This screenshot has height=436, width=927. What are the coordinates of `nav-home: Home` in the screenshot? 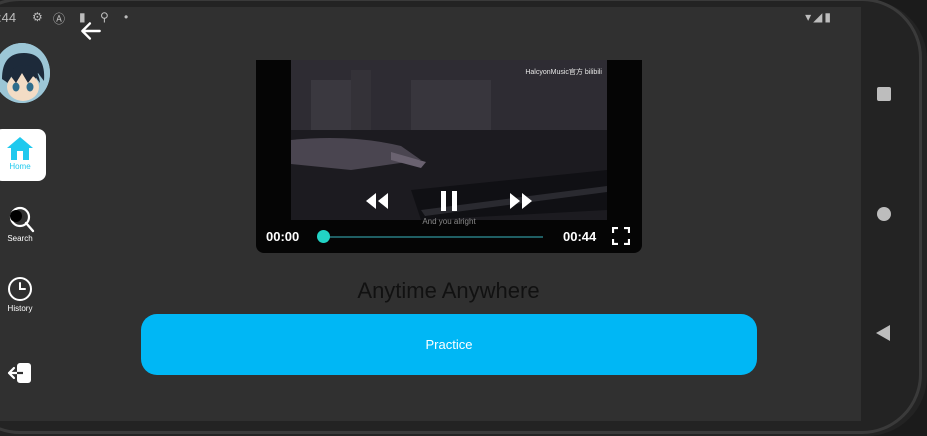 It's located at (23, 155).